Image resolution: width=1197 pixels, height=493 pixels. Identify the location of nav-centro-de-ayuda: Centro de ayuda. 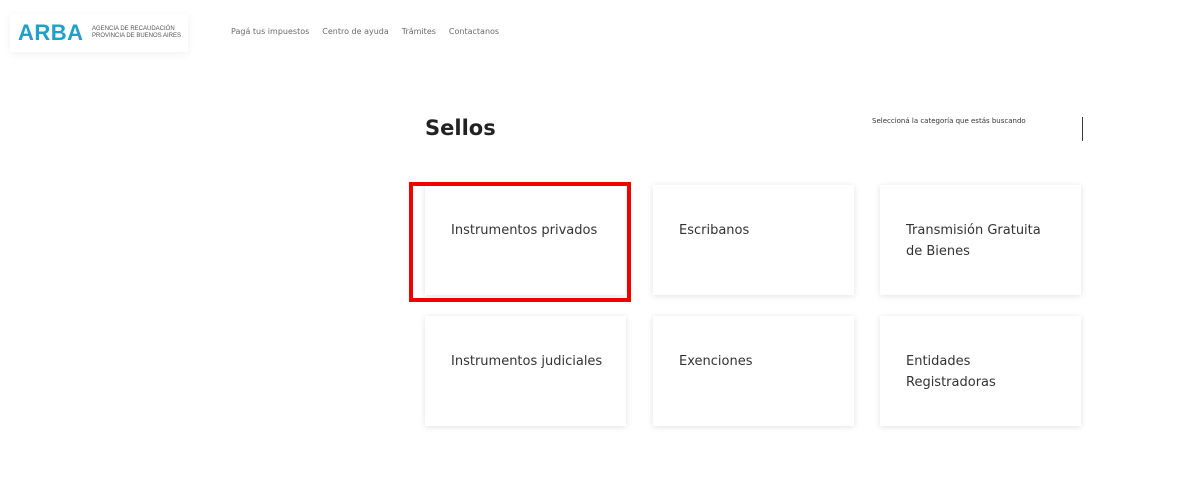
(355, 31).